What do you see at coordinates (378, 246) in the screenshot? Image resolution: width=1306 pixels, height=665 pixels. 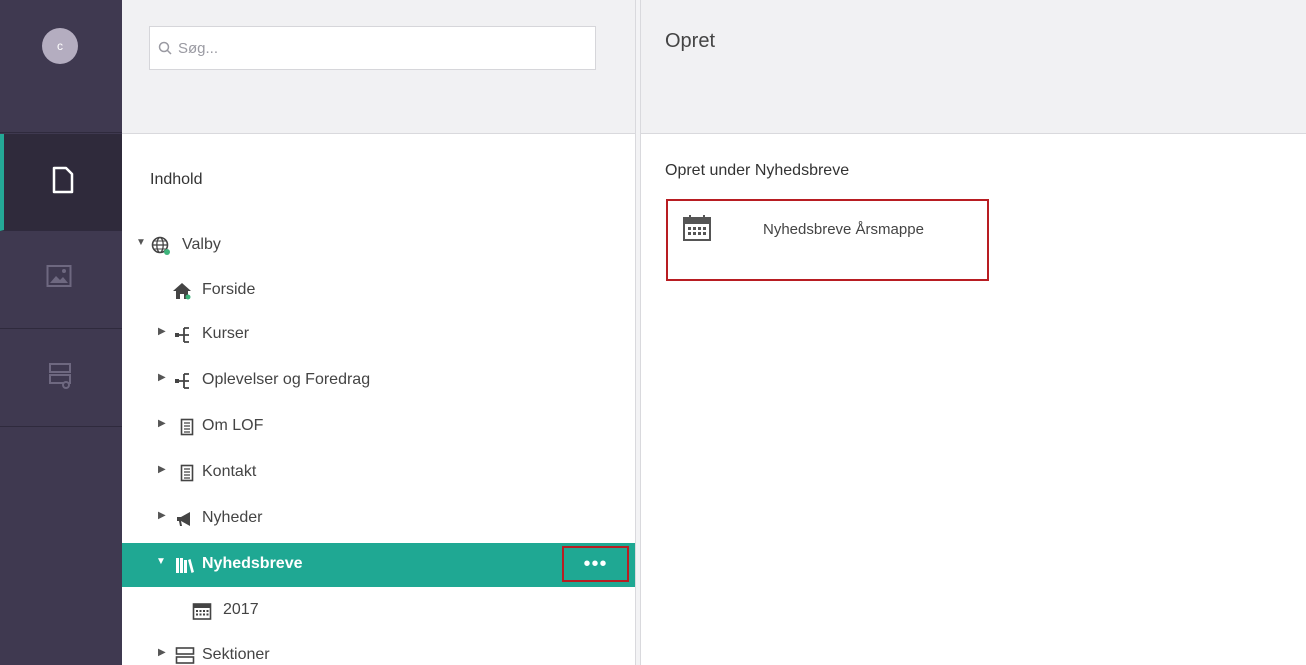 I see `tree-node-valby: ▼ Valby` at bounding box center [378, 246].